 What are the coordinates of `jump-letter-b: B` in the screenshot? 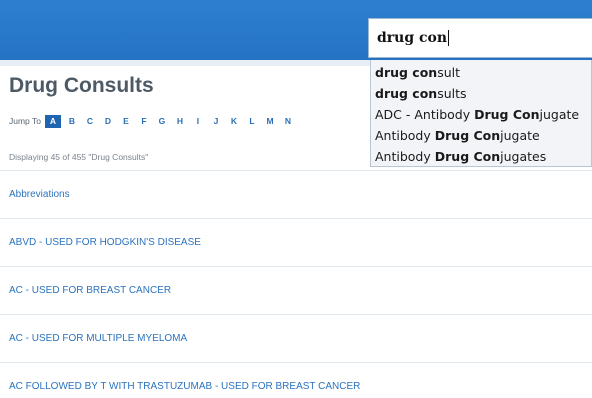 It's located at (72, 121).